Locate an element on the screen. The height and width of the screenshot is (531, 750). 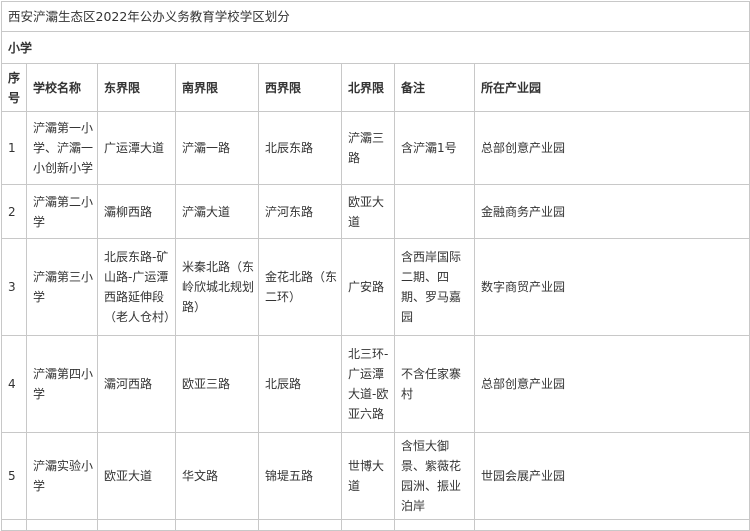
cell-no: 3 is located at coordinates (14, 287).